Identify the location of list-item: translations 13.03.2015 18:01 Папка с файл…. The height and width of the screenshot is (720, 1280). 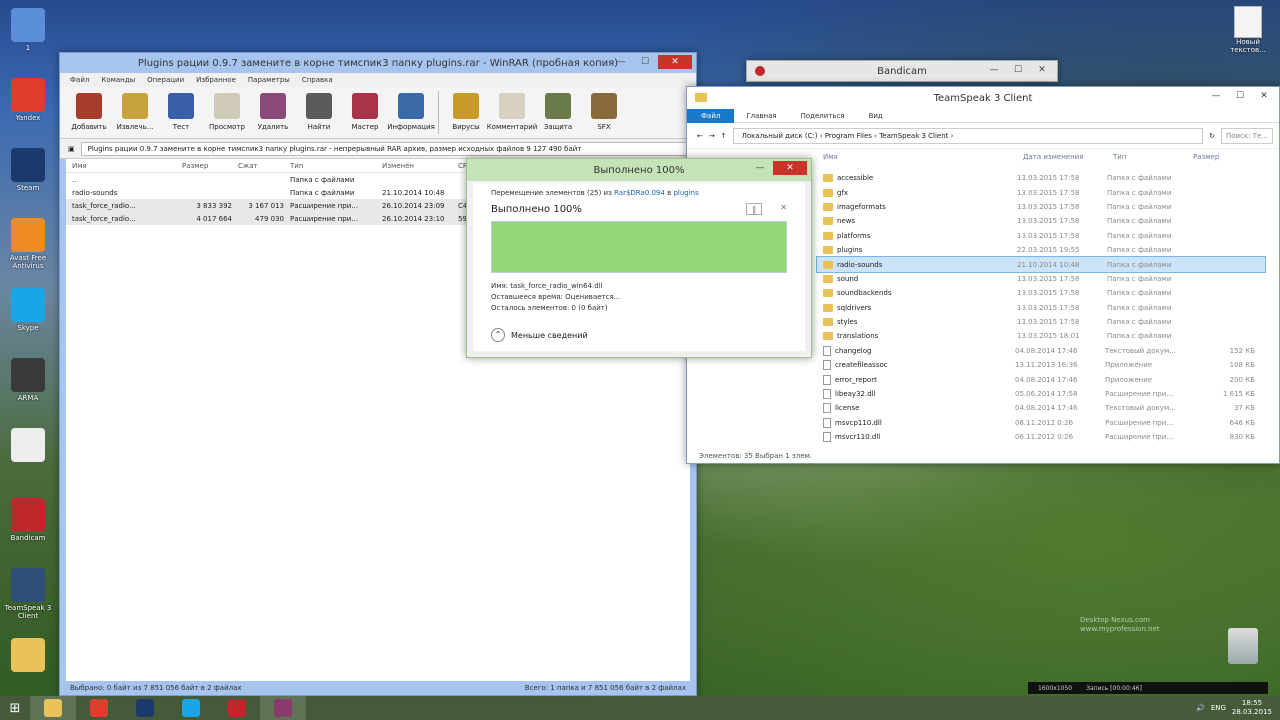
(1041, 336).